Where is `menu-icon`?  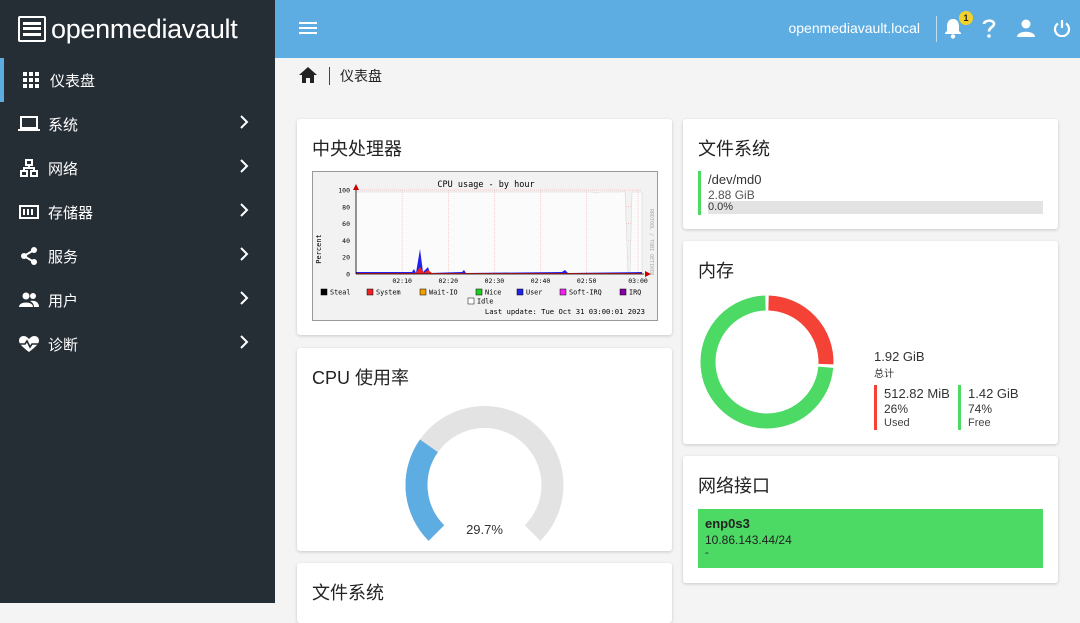
menu-icon is located at coordinates (308, 30).